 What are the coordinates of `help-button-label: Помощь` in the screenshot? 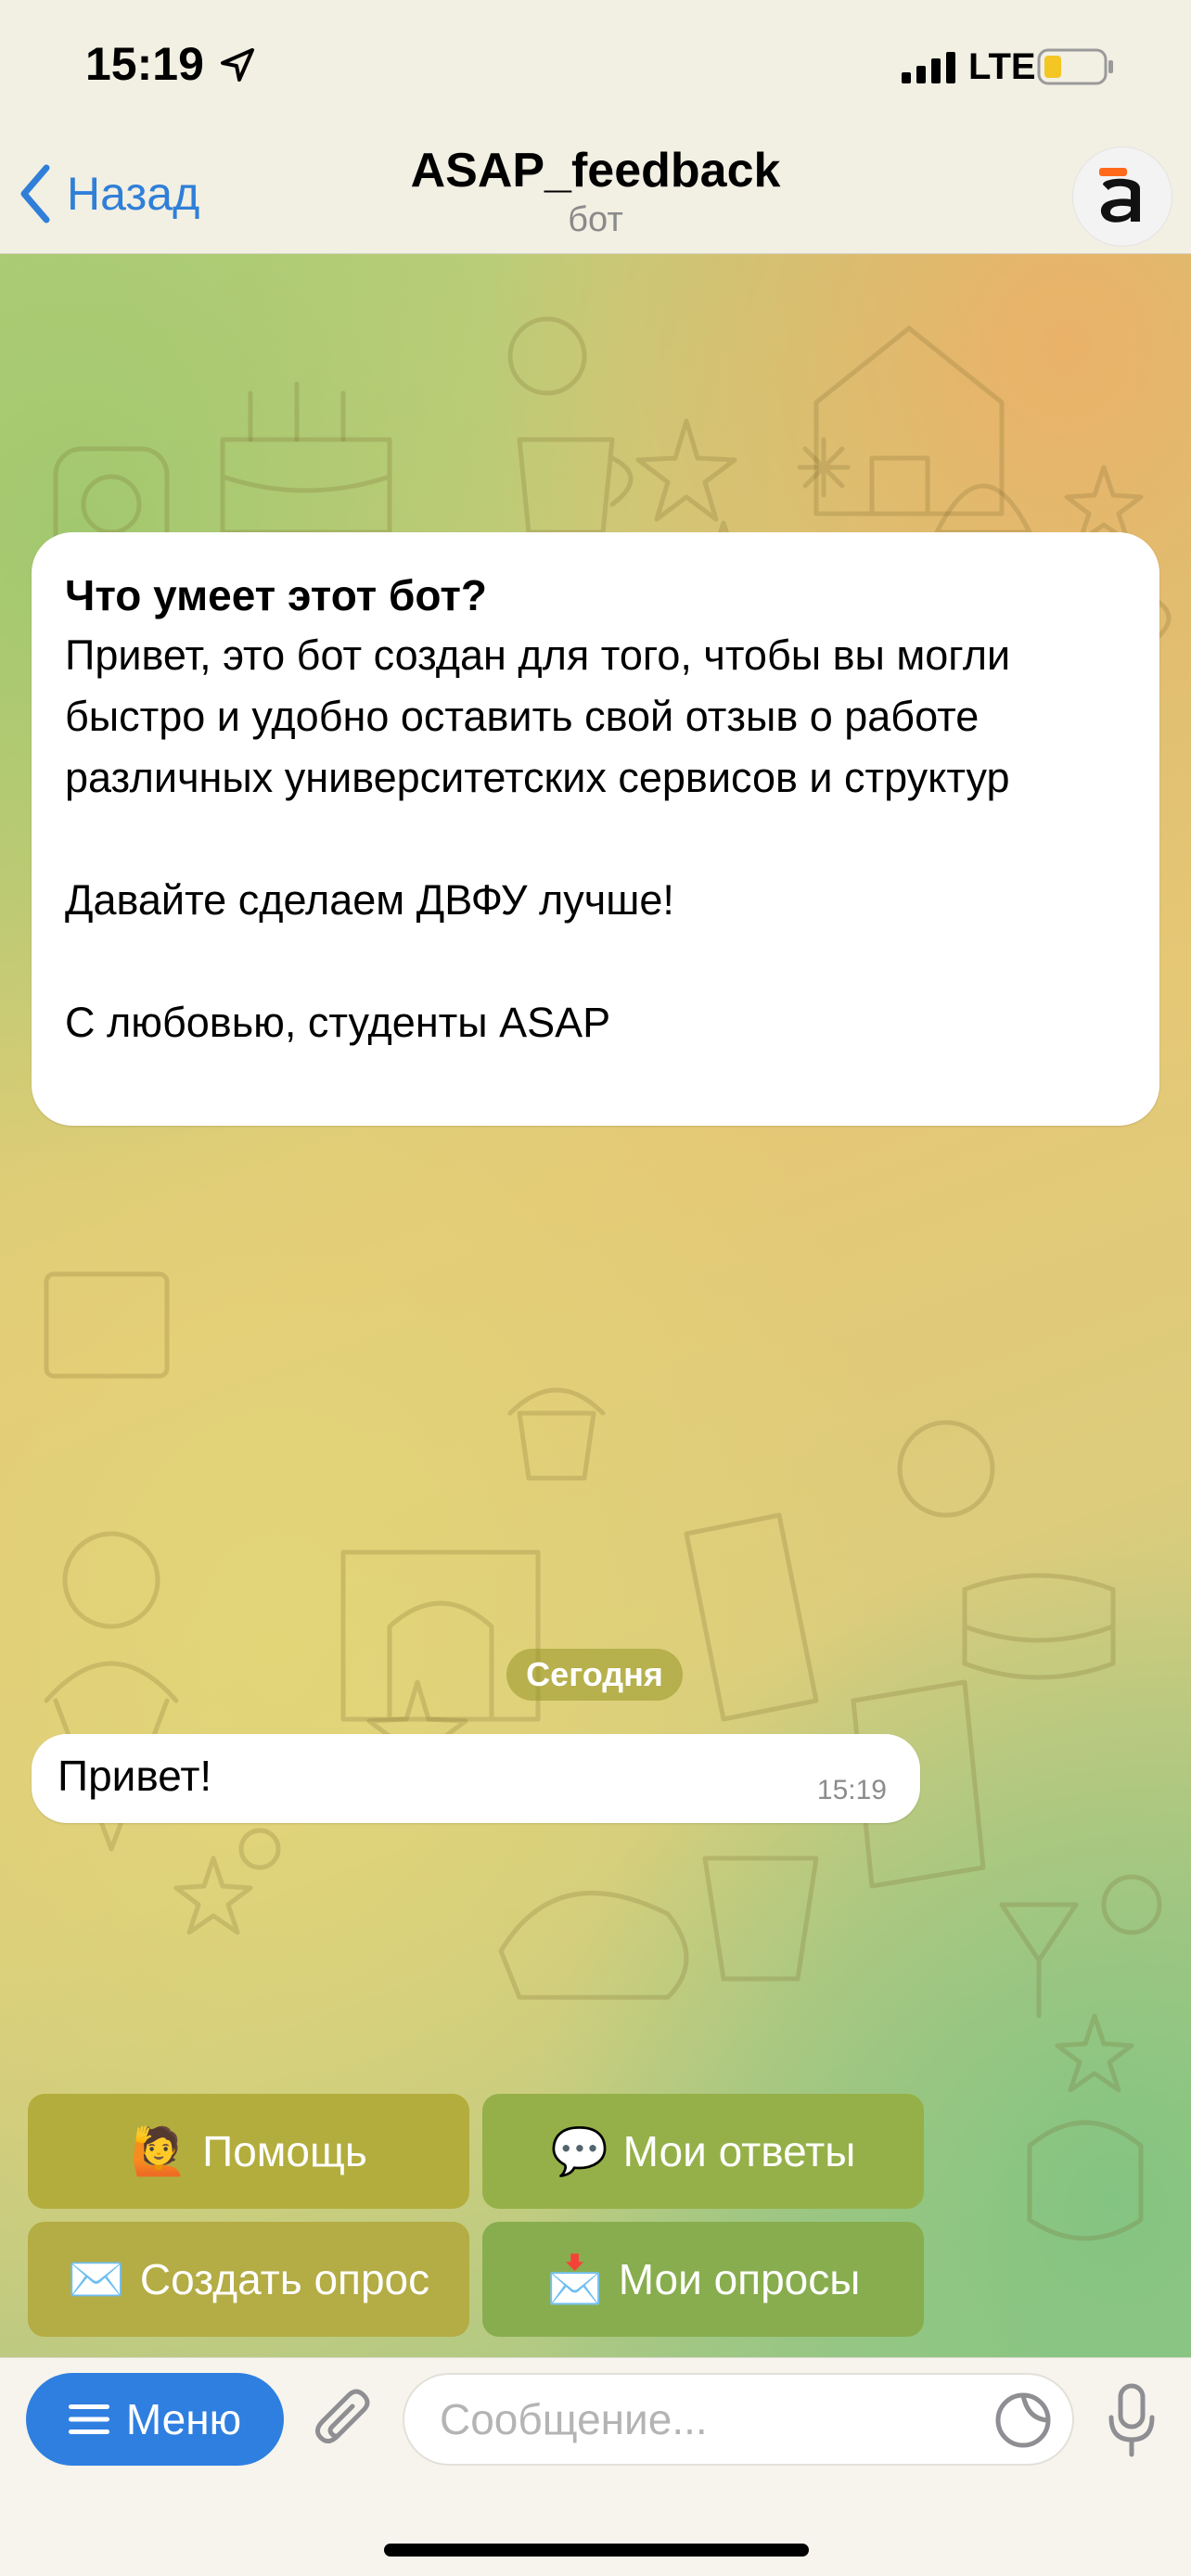 It's located at (284, 2151).